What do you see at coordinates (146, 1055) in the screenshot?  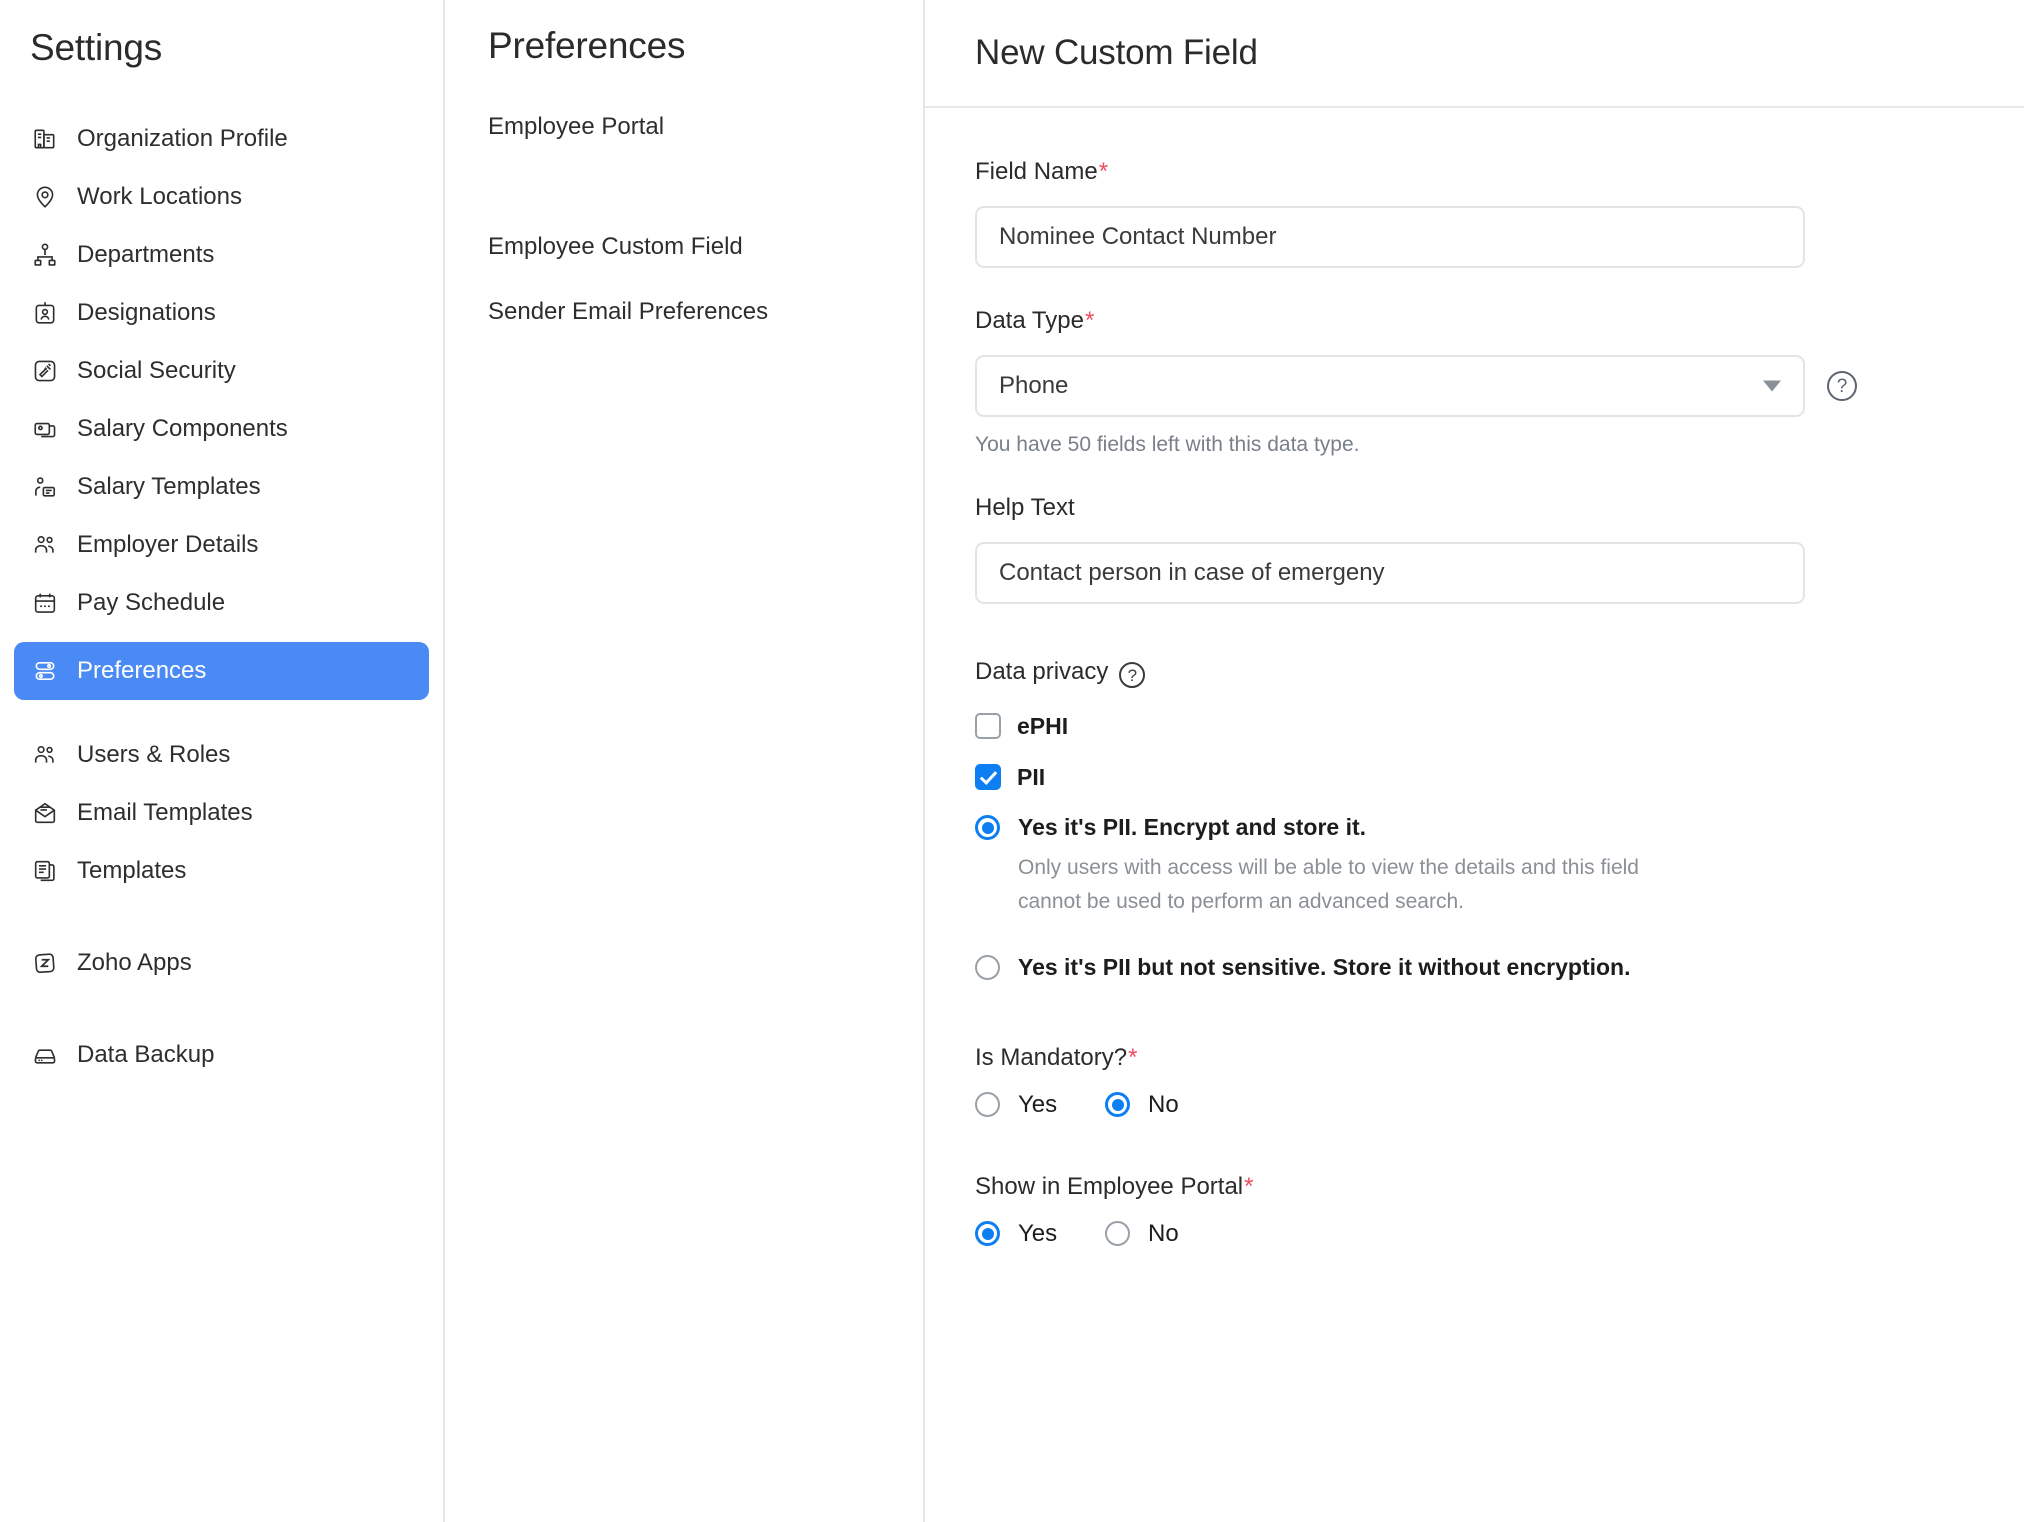 I see `sidebar-item-label: Data Backup` at bounding box center [146, 1055].